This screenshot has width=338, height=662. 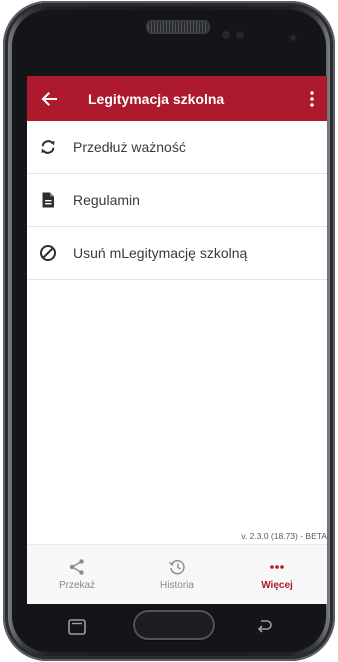 What do you see at coordinates (106, 200) in the screenshot?
I see `menu-item-label: Regulamin` at bounding box center [106, 200].